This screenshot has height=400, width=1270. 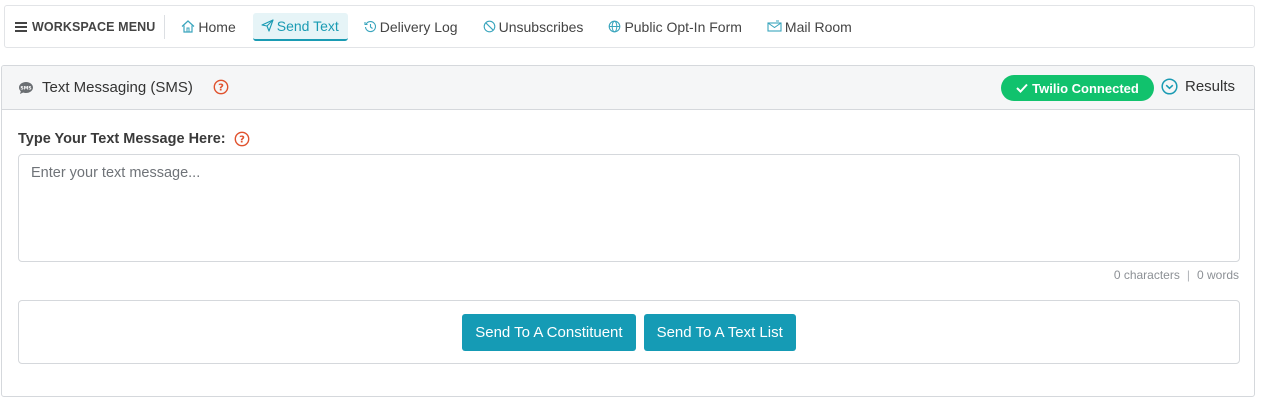 I want to click on twilio-status-badge: Twilio Connected, so click(x=1077, y=88).